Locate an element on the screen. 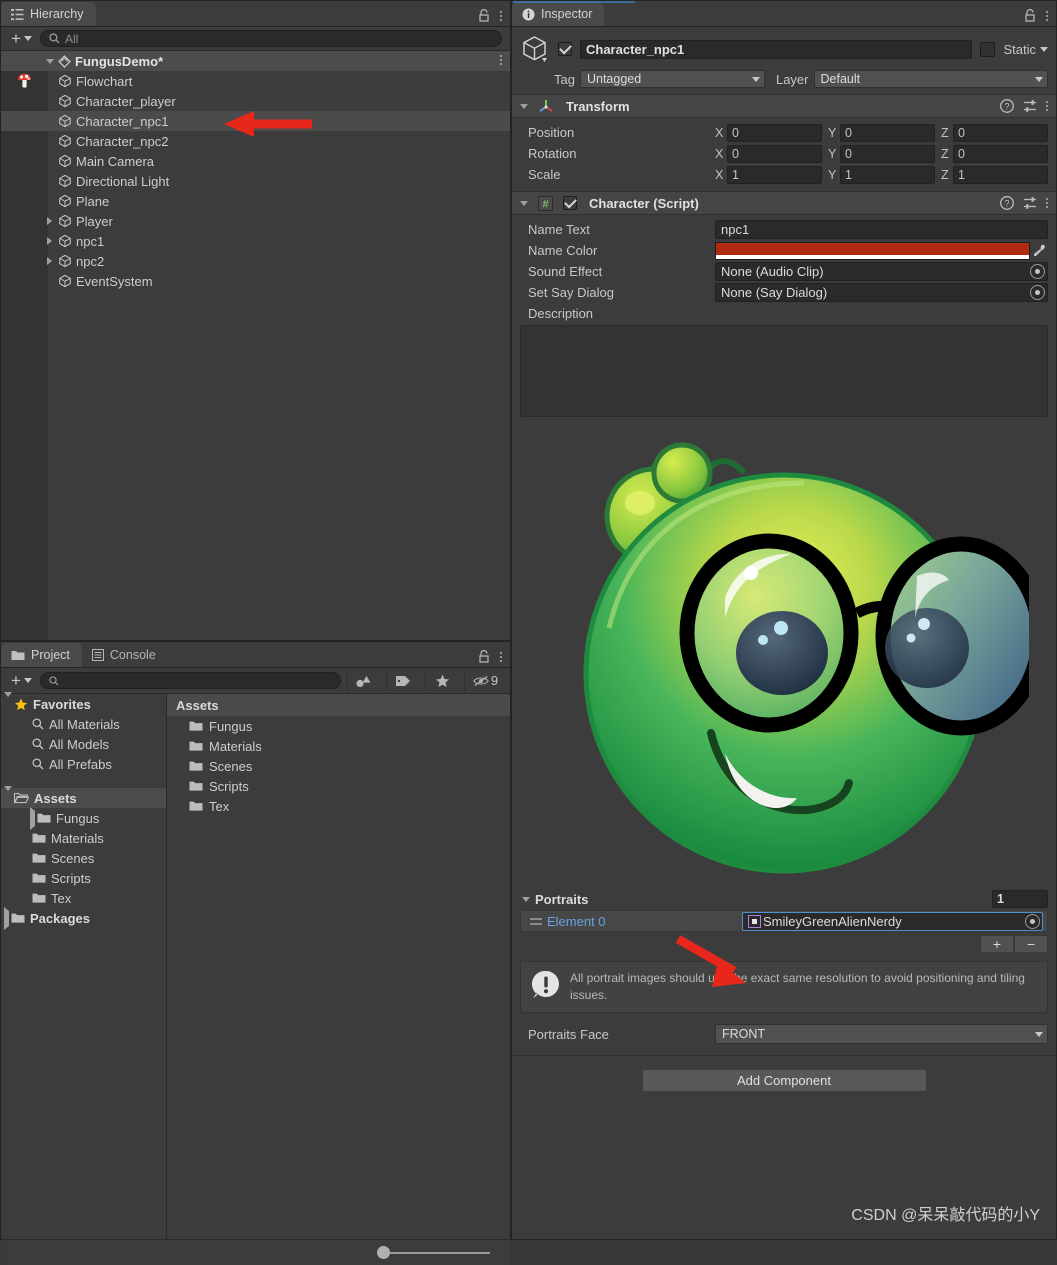 The width and height of the screenshot is (1057, 1265). project-tree-item-all-models: All Models is located at coordinates (83, 744).